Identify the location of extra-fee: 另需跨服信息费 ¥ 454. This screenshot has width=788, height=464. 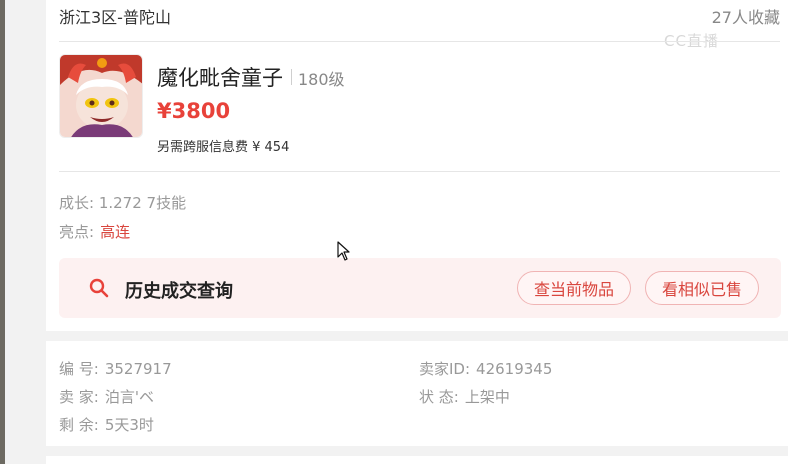
(223, 147).